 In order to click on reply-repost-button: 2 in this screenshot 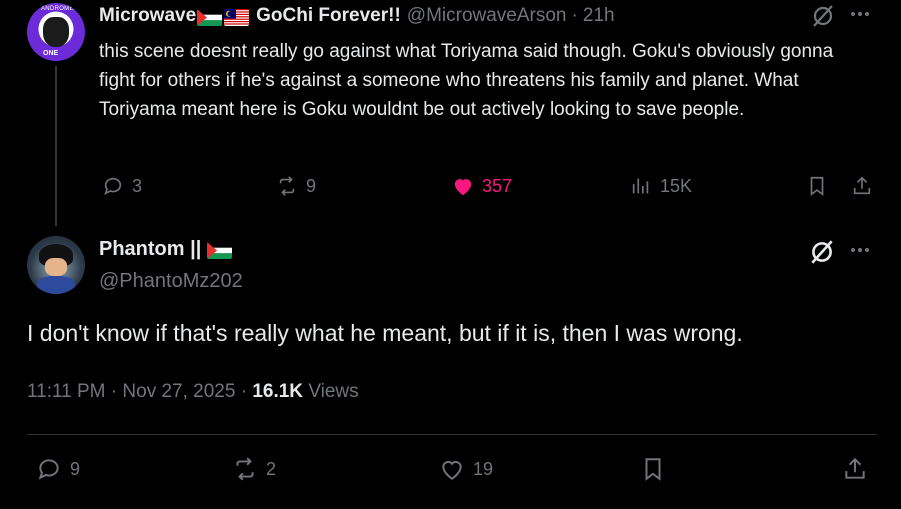, I will do `click(254, 469)`.